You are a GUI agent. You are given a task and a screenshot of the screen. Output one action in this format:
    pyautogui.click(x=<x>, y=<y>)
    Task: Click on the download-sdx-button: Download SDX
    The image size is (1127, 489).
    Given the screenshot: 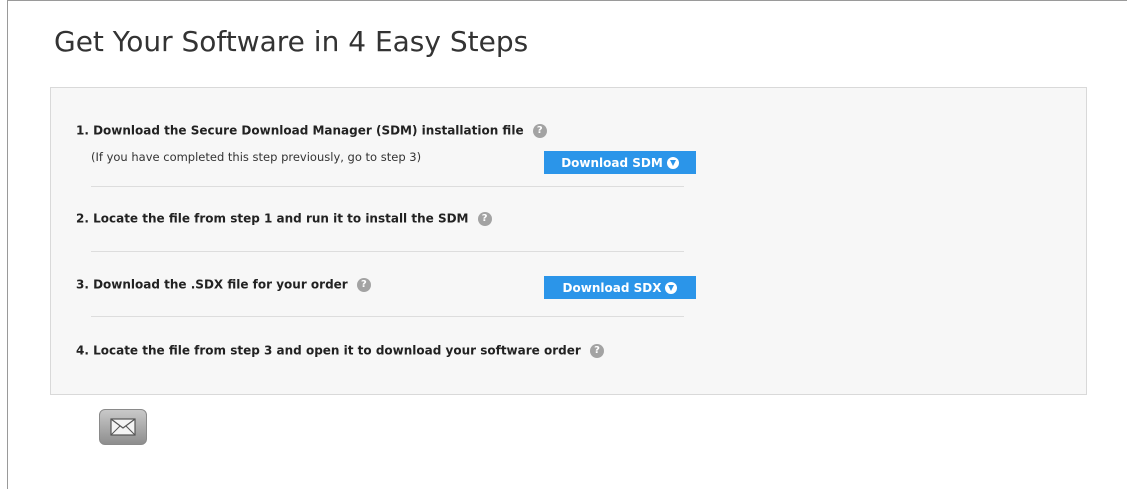 What is the action you would take?
    pyautogui.click(x=620, y=287)
    